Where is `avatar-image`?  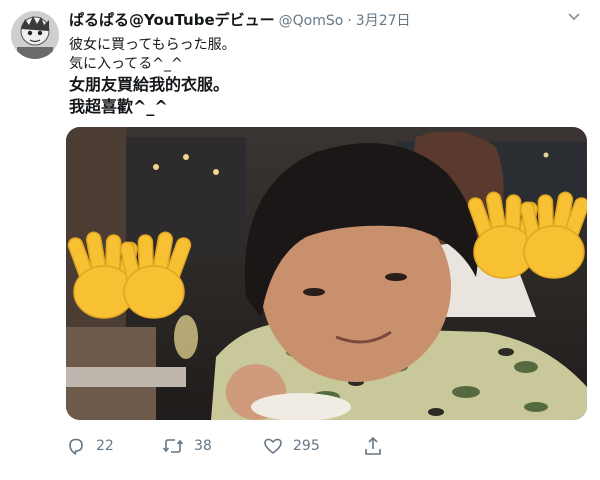
avatar-image is located at coordinates (35, 35).